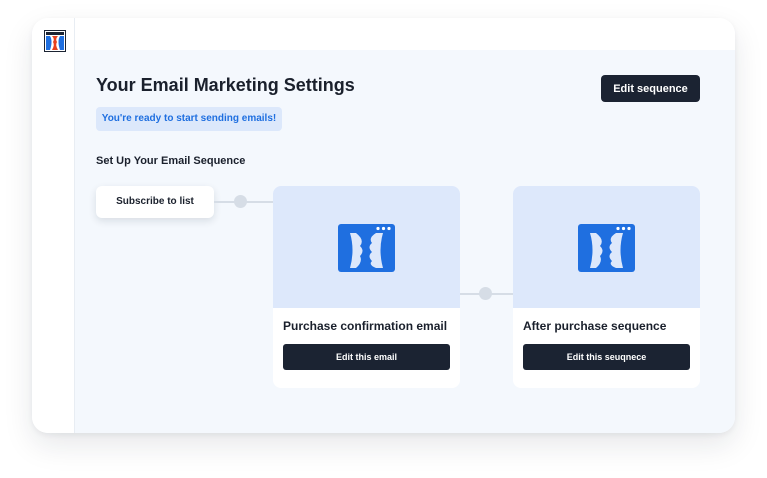  I want to click on edit-sequence-button: Edit sequence, so click(650, 88).